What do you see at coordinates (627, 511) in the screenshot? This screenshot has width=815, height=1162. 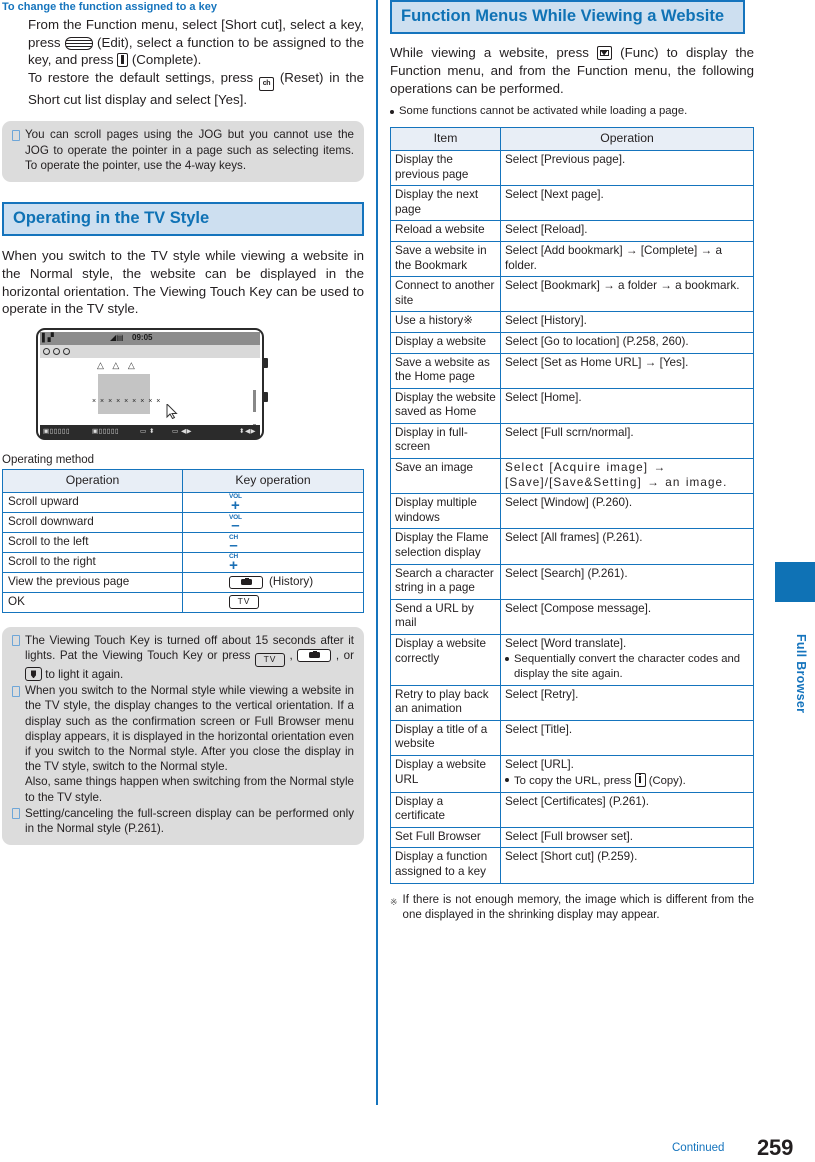 I see `cell-operation: Select [Window] (P.260).` at bounding box center [627, 511].